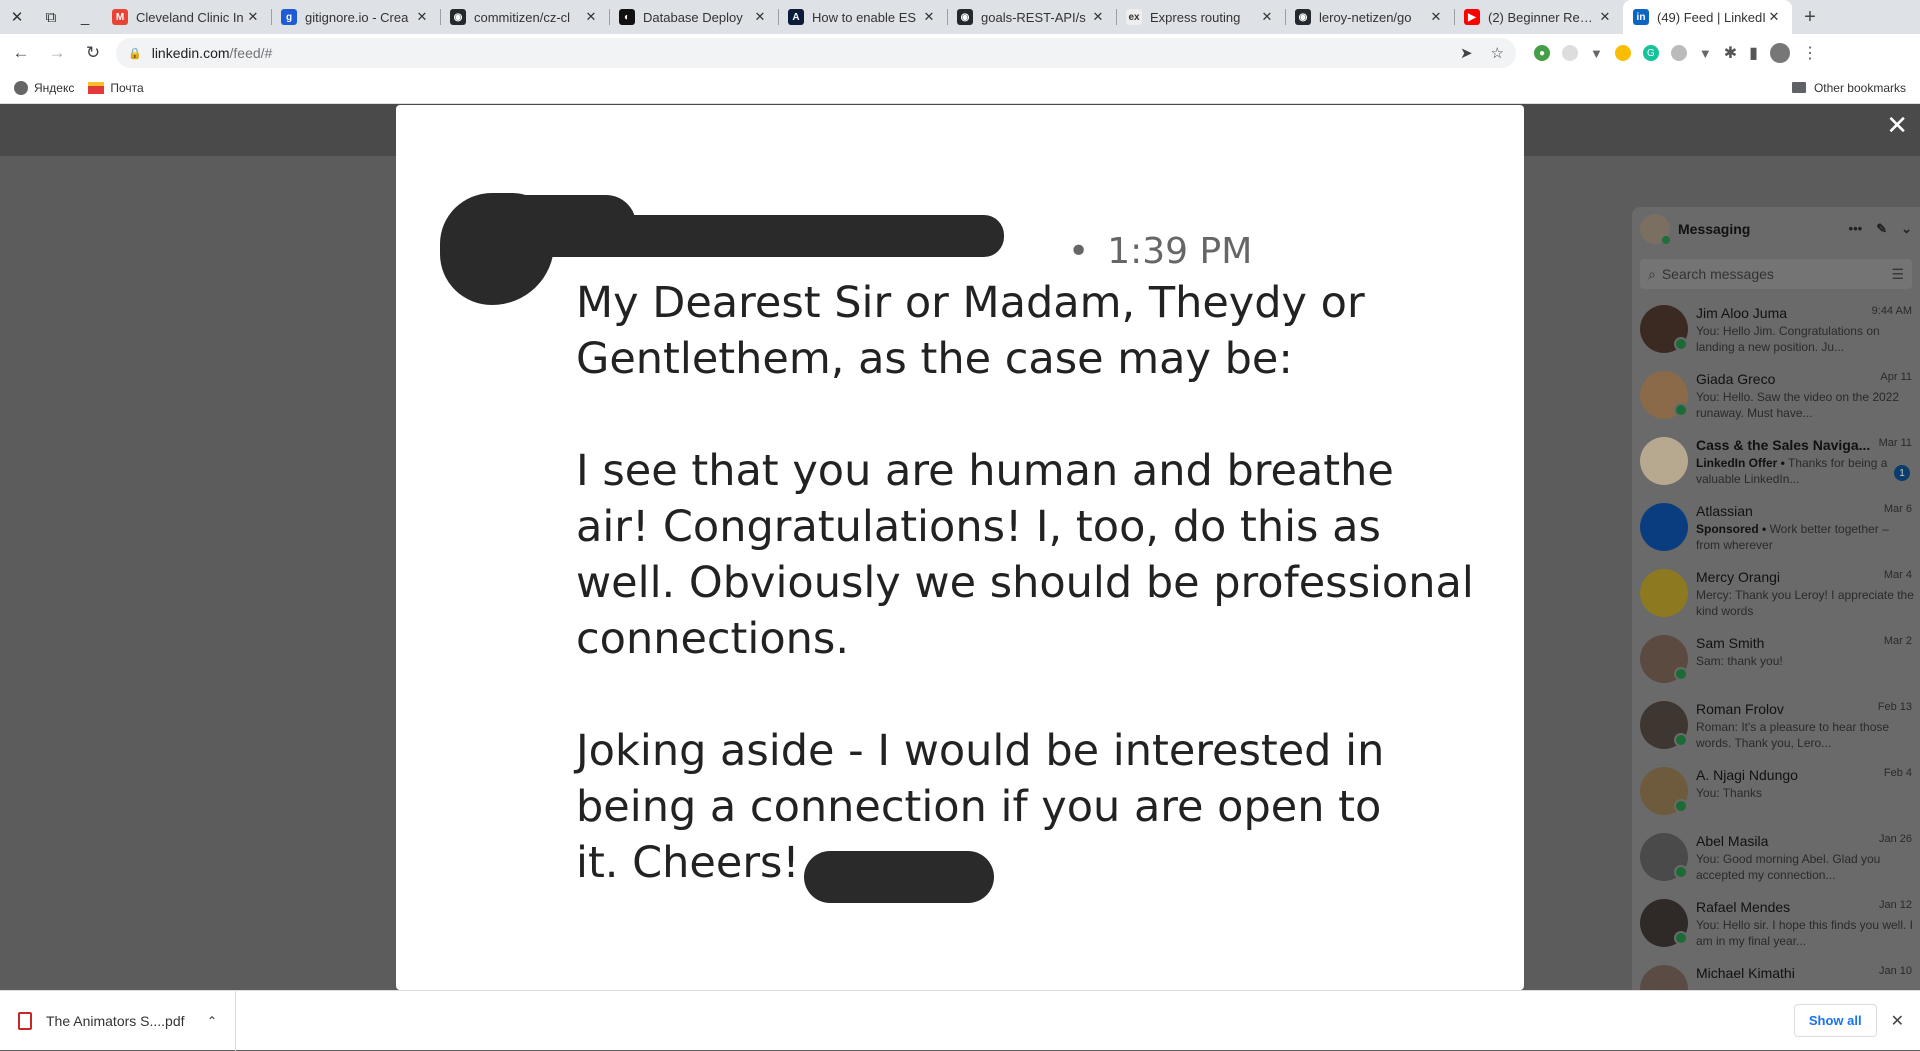  What do you see at coordinates (1717, 274) in the screenshot?
I see `search-placeholder: Search messages` at bounding box center [1717, 274].